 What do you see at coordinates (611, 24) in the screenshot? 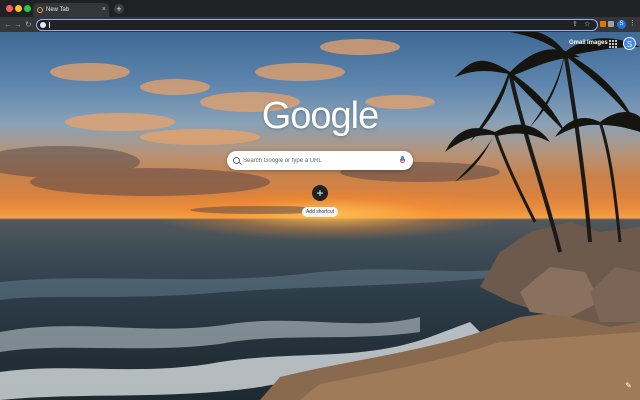
I see `extensions-puzzle-icon` at bounding box center [611, 24].